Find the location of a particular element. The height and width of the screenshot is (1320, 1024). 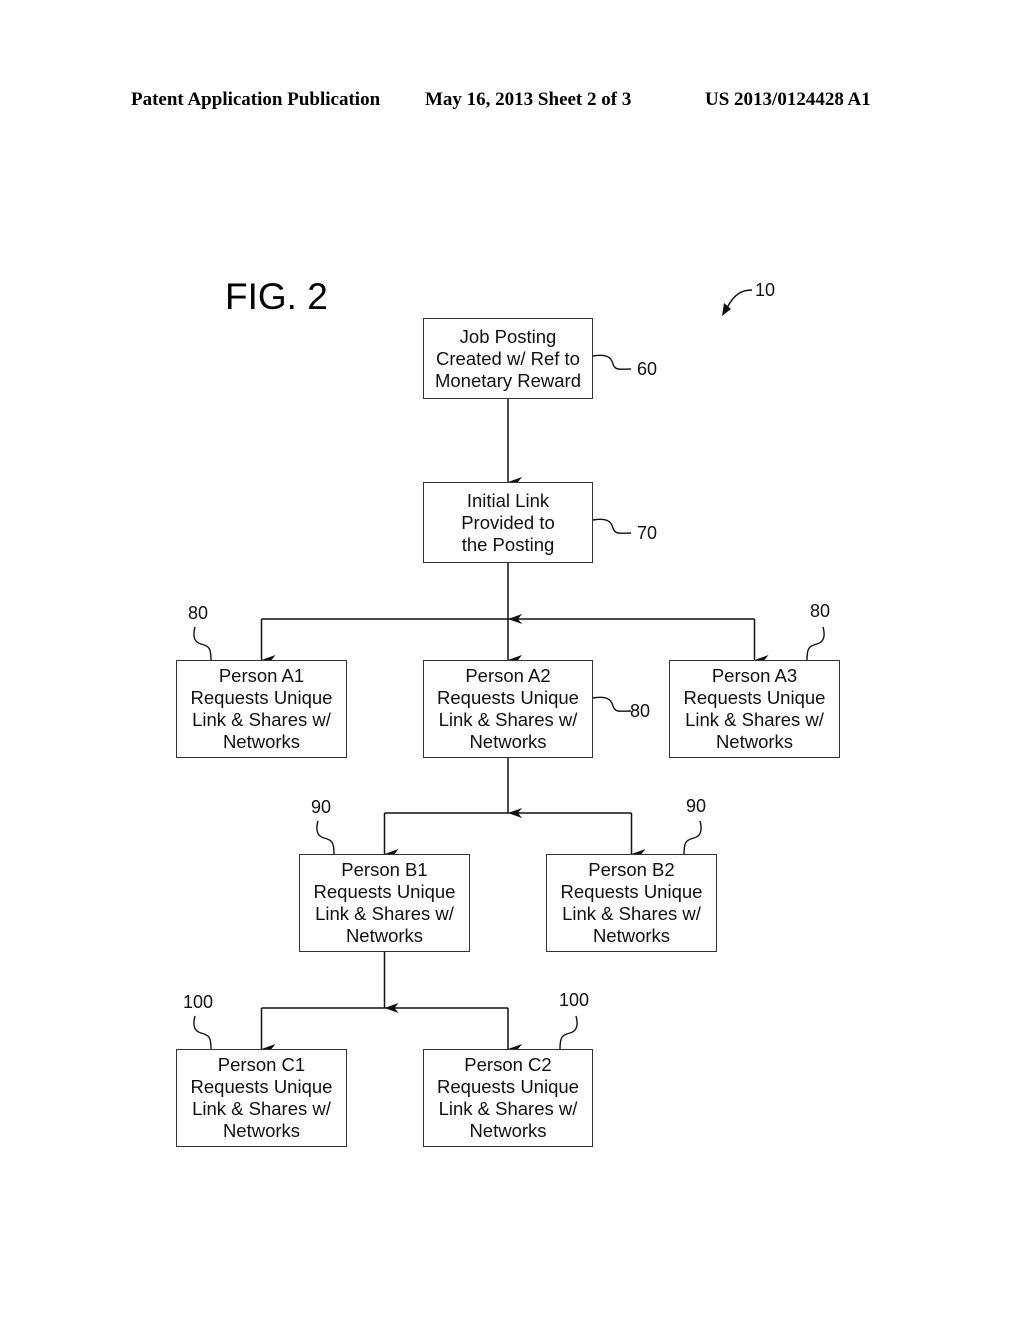

node-text-line: Person A2 is located at coordinates (508, 675).